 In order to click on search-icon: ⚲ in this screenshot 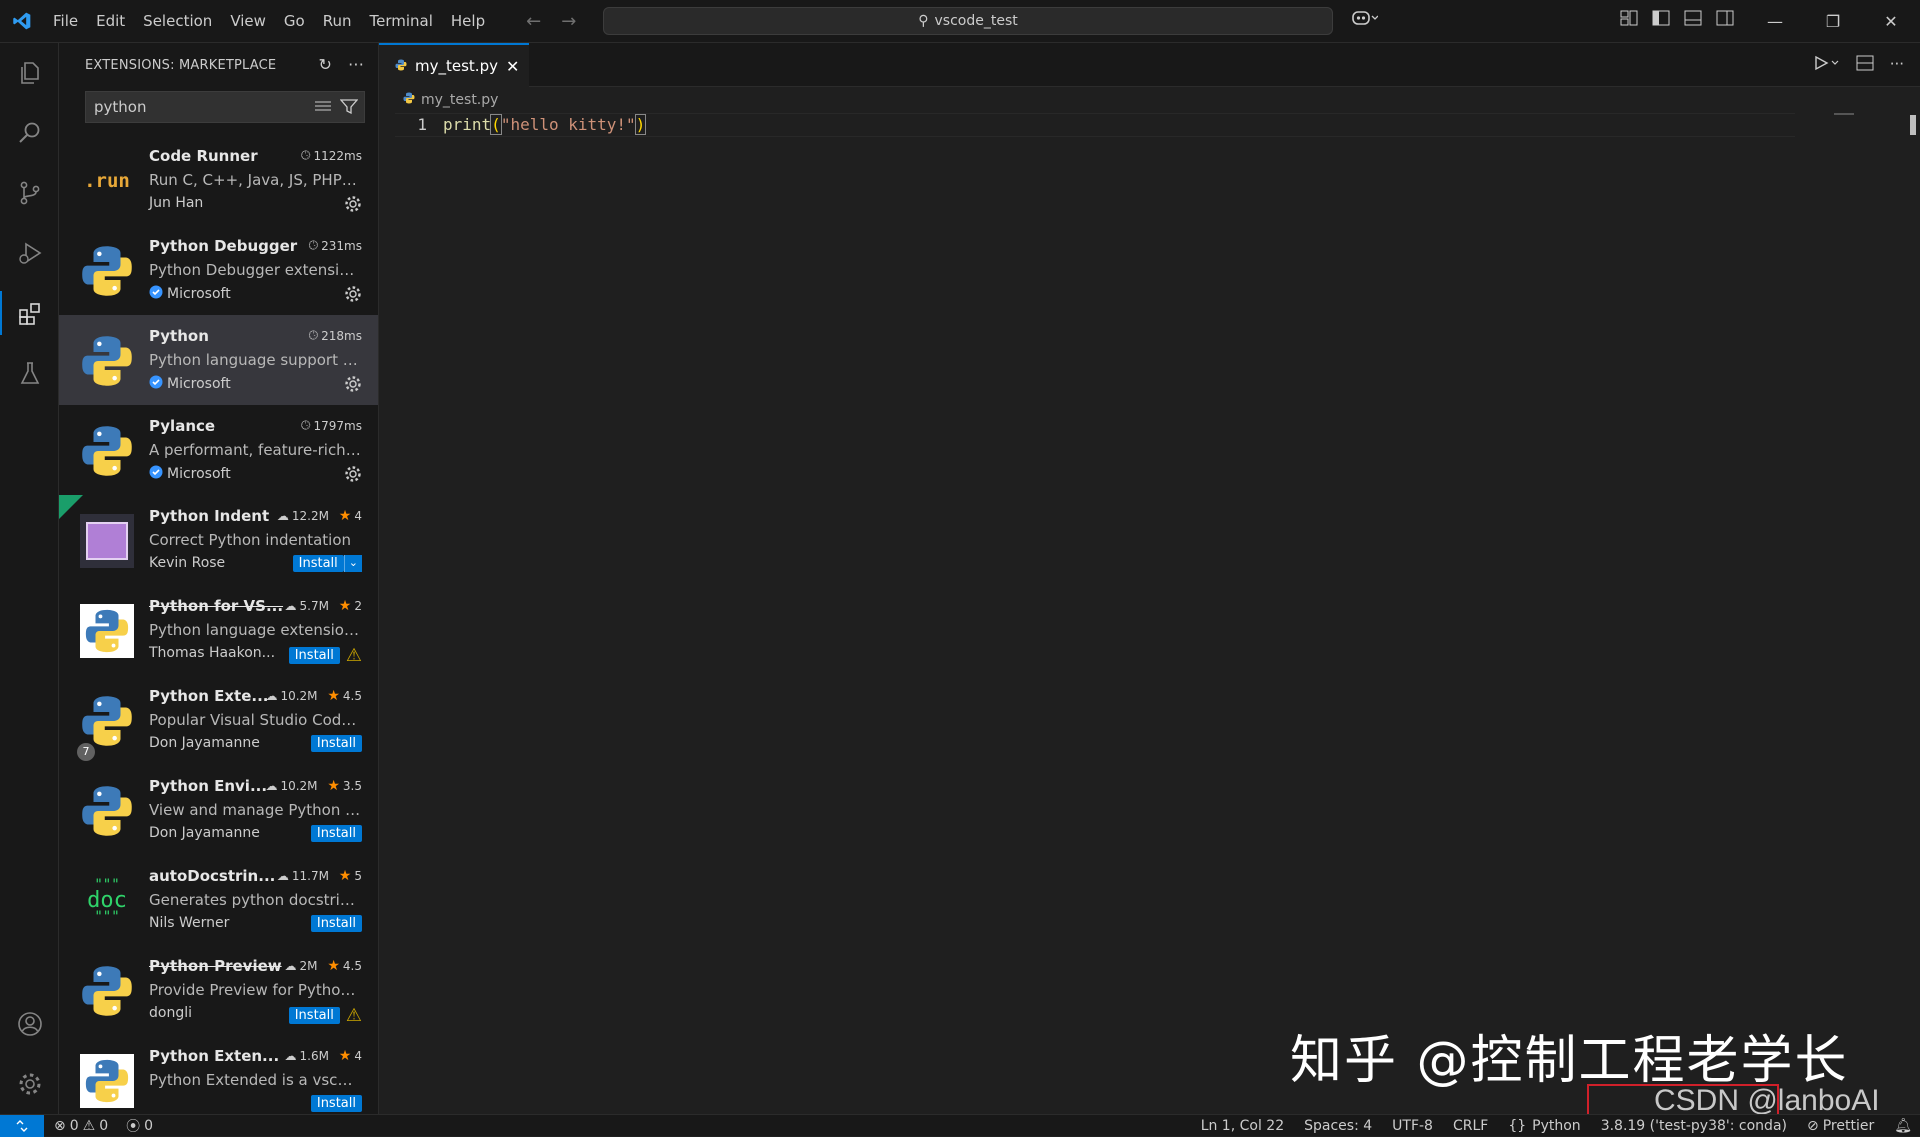, I will do `click(923, 21)`.